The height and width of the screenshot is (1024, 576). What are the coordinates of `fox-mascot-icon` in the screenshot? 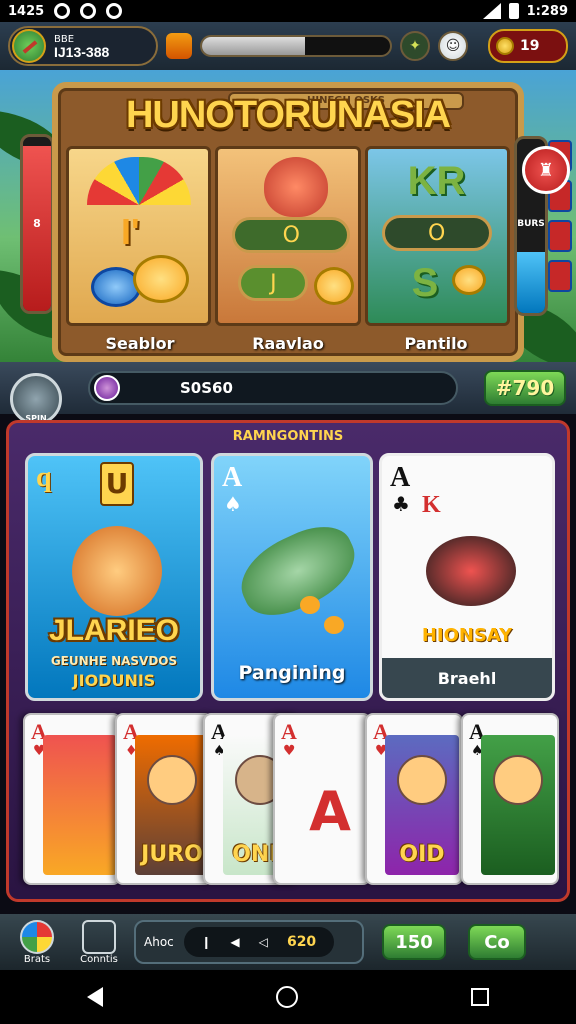 It's located at (296, 187).